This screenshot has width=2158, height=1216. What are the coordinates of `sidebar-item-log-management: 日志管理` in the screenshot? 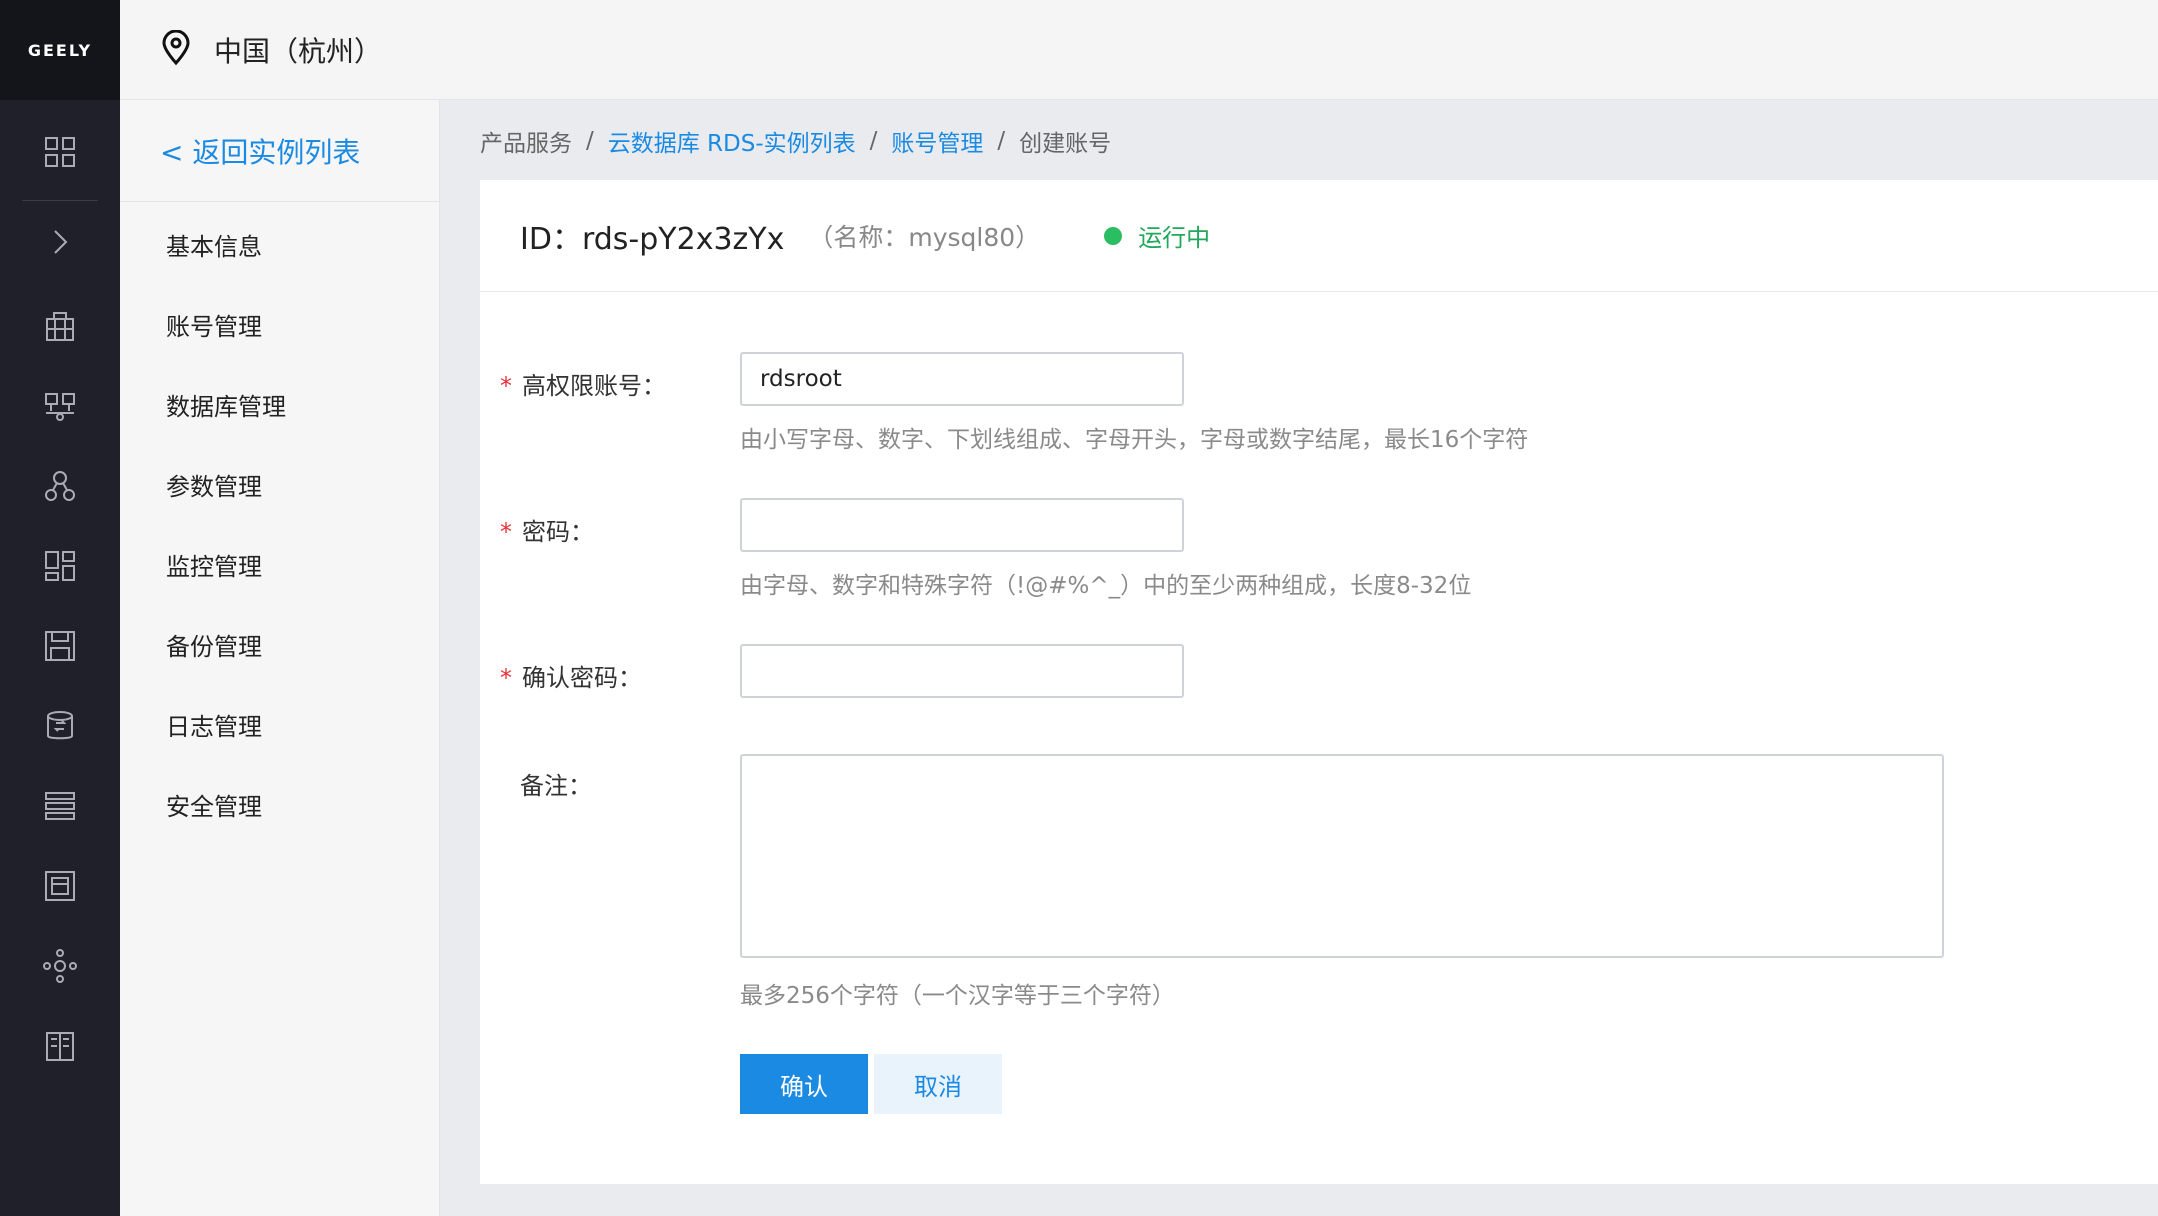 It's located at (279, 724).